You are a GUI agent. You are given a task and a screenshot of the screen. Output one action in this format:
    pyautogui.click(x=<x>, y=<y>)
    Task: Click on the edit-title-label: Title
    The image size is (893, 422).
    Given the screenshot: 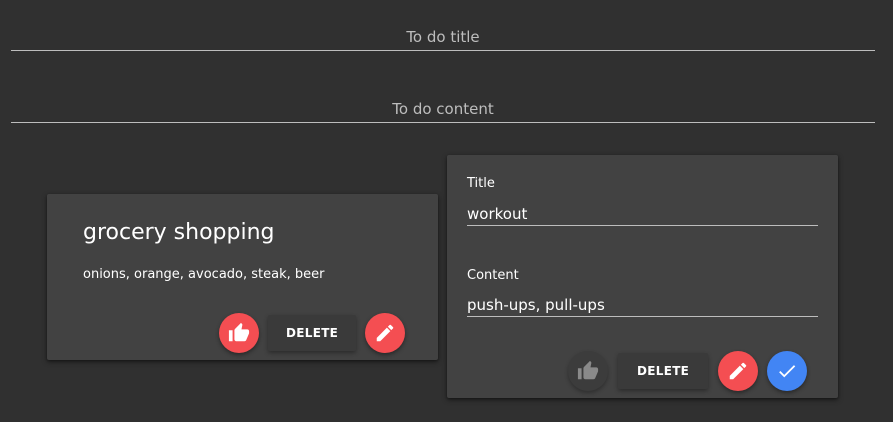 What is the action you would take?
    pyautogui.click(x=481, y=183)
    